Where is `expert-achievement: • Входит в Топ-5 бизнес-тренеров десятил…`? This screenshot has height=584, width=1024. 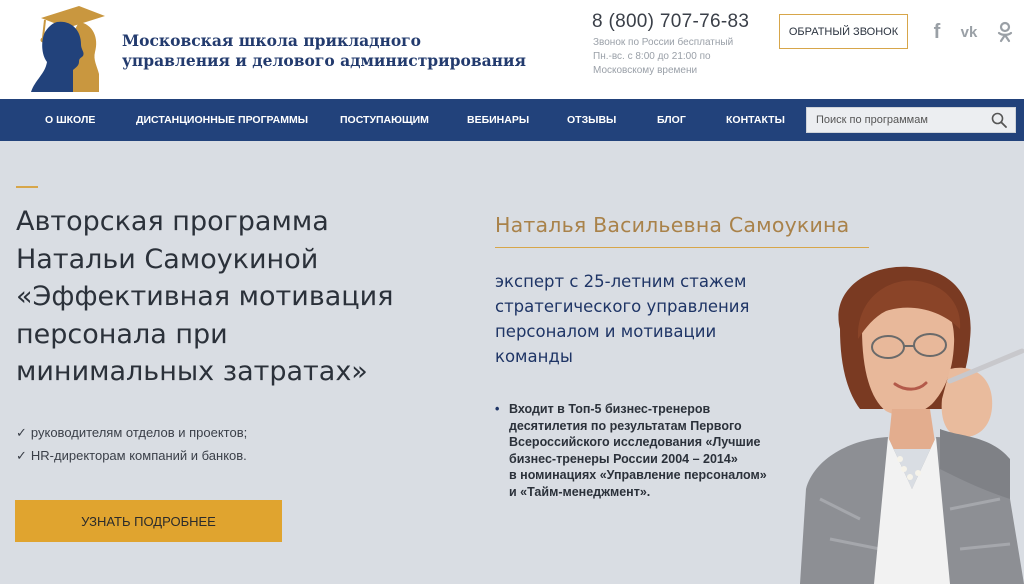
expert-achievement: • Входит в Топ-5 бизнес-тренеров десятил… is located at coordinates (655, 450).